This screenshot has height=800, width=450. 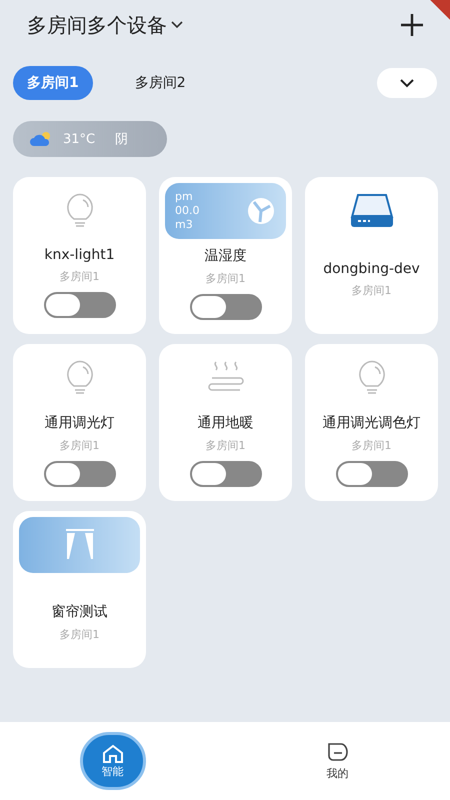 What do you see at coordinates (79, 545) in the screenshot?
I see `curtain-icon` at bounding box center [79, 545].